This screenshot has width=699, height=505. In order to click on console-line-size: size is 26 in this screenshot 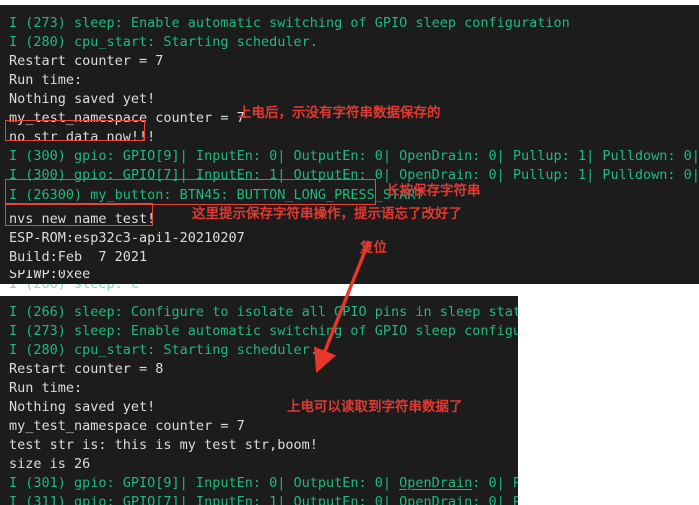, I will do `click(50, 464)`.